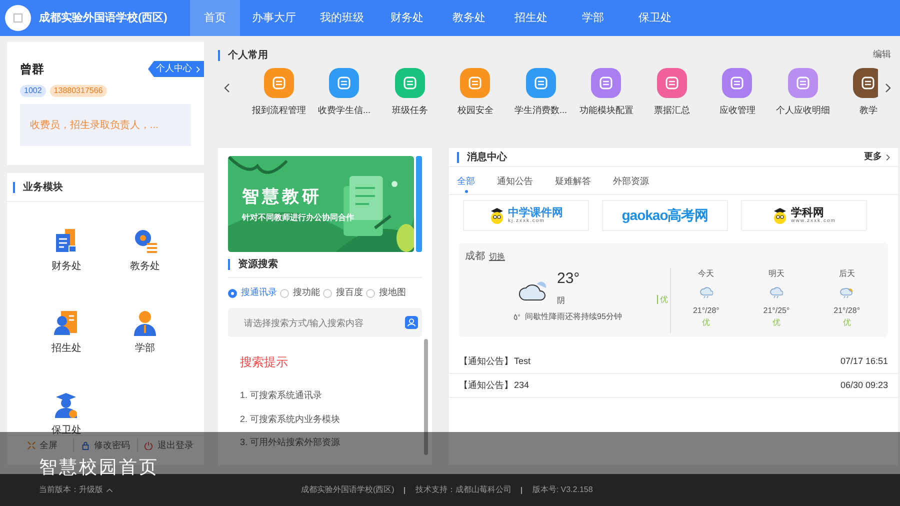 This screenshot has width=900, height=506. I want to click on banner: 智慧教研 针对不同教师进行办公协同合作, so click(321, 204).